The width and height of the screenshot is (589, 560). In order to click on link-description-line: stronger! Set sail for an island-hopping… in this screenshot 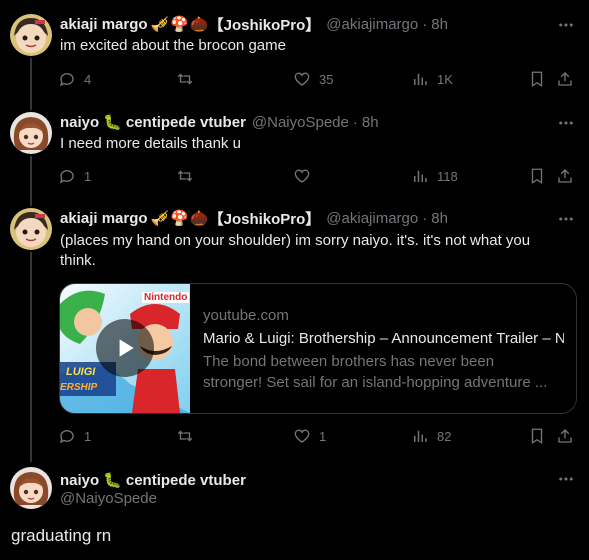, I will do `click(375, 382)`.